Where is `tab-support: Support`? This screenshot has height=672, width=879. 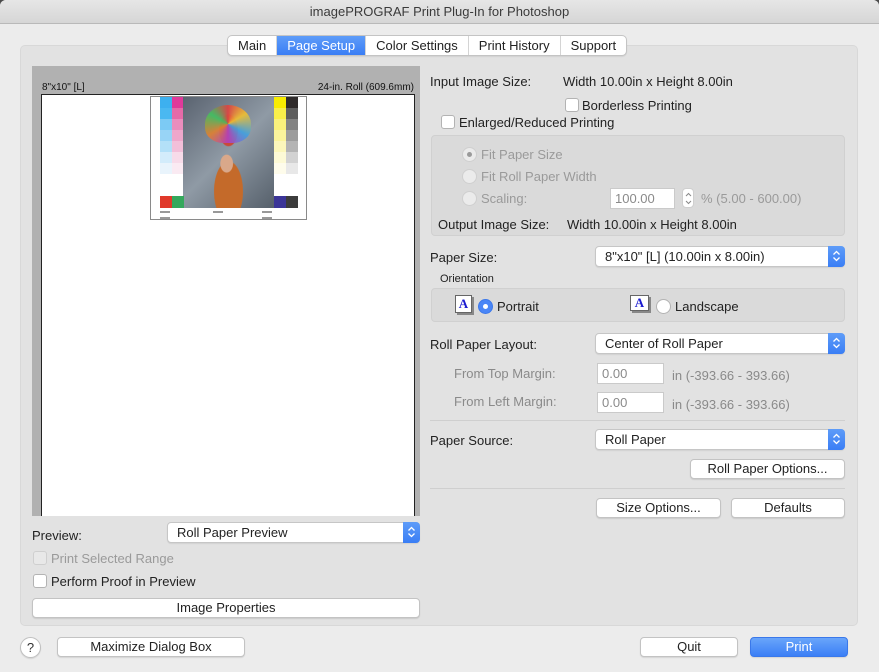 tab-support: Support is located at coordinates (594, 45).